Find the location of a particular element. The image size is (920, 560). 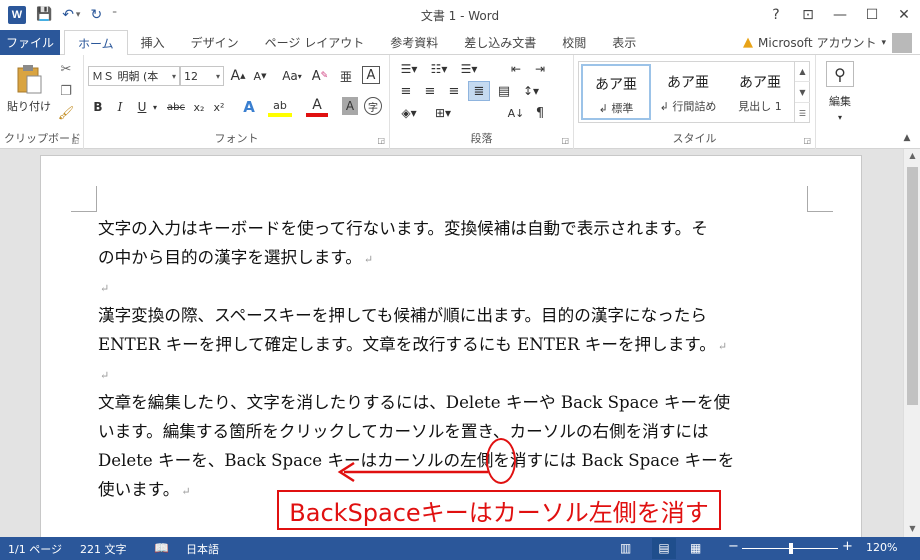

undo-menu-icon: ▾ is located at coordinates (78, 15).